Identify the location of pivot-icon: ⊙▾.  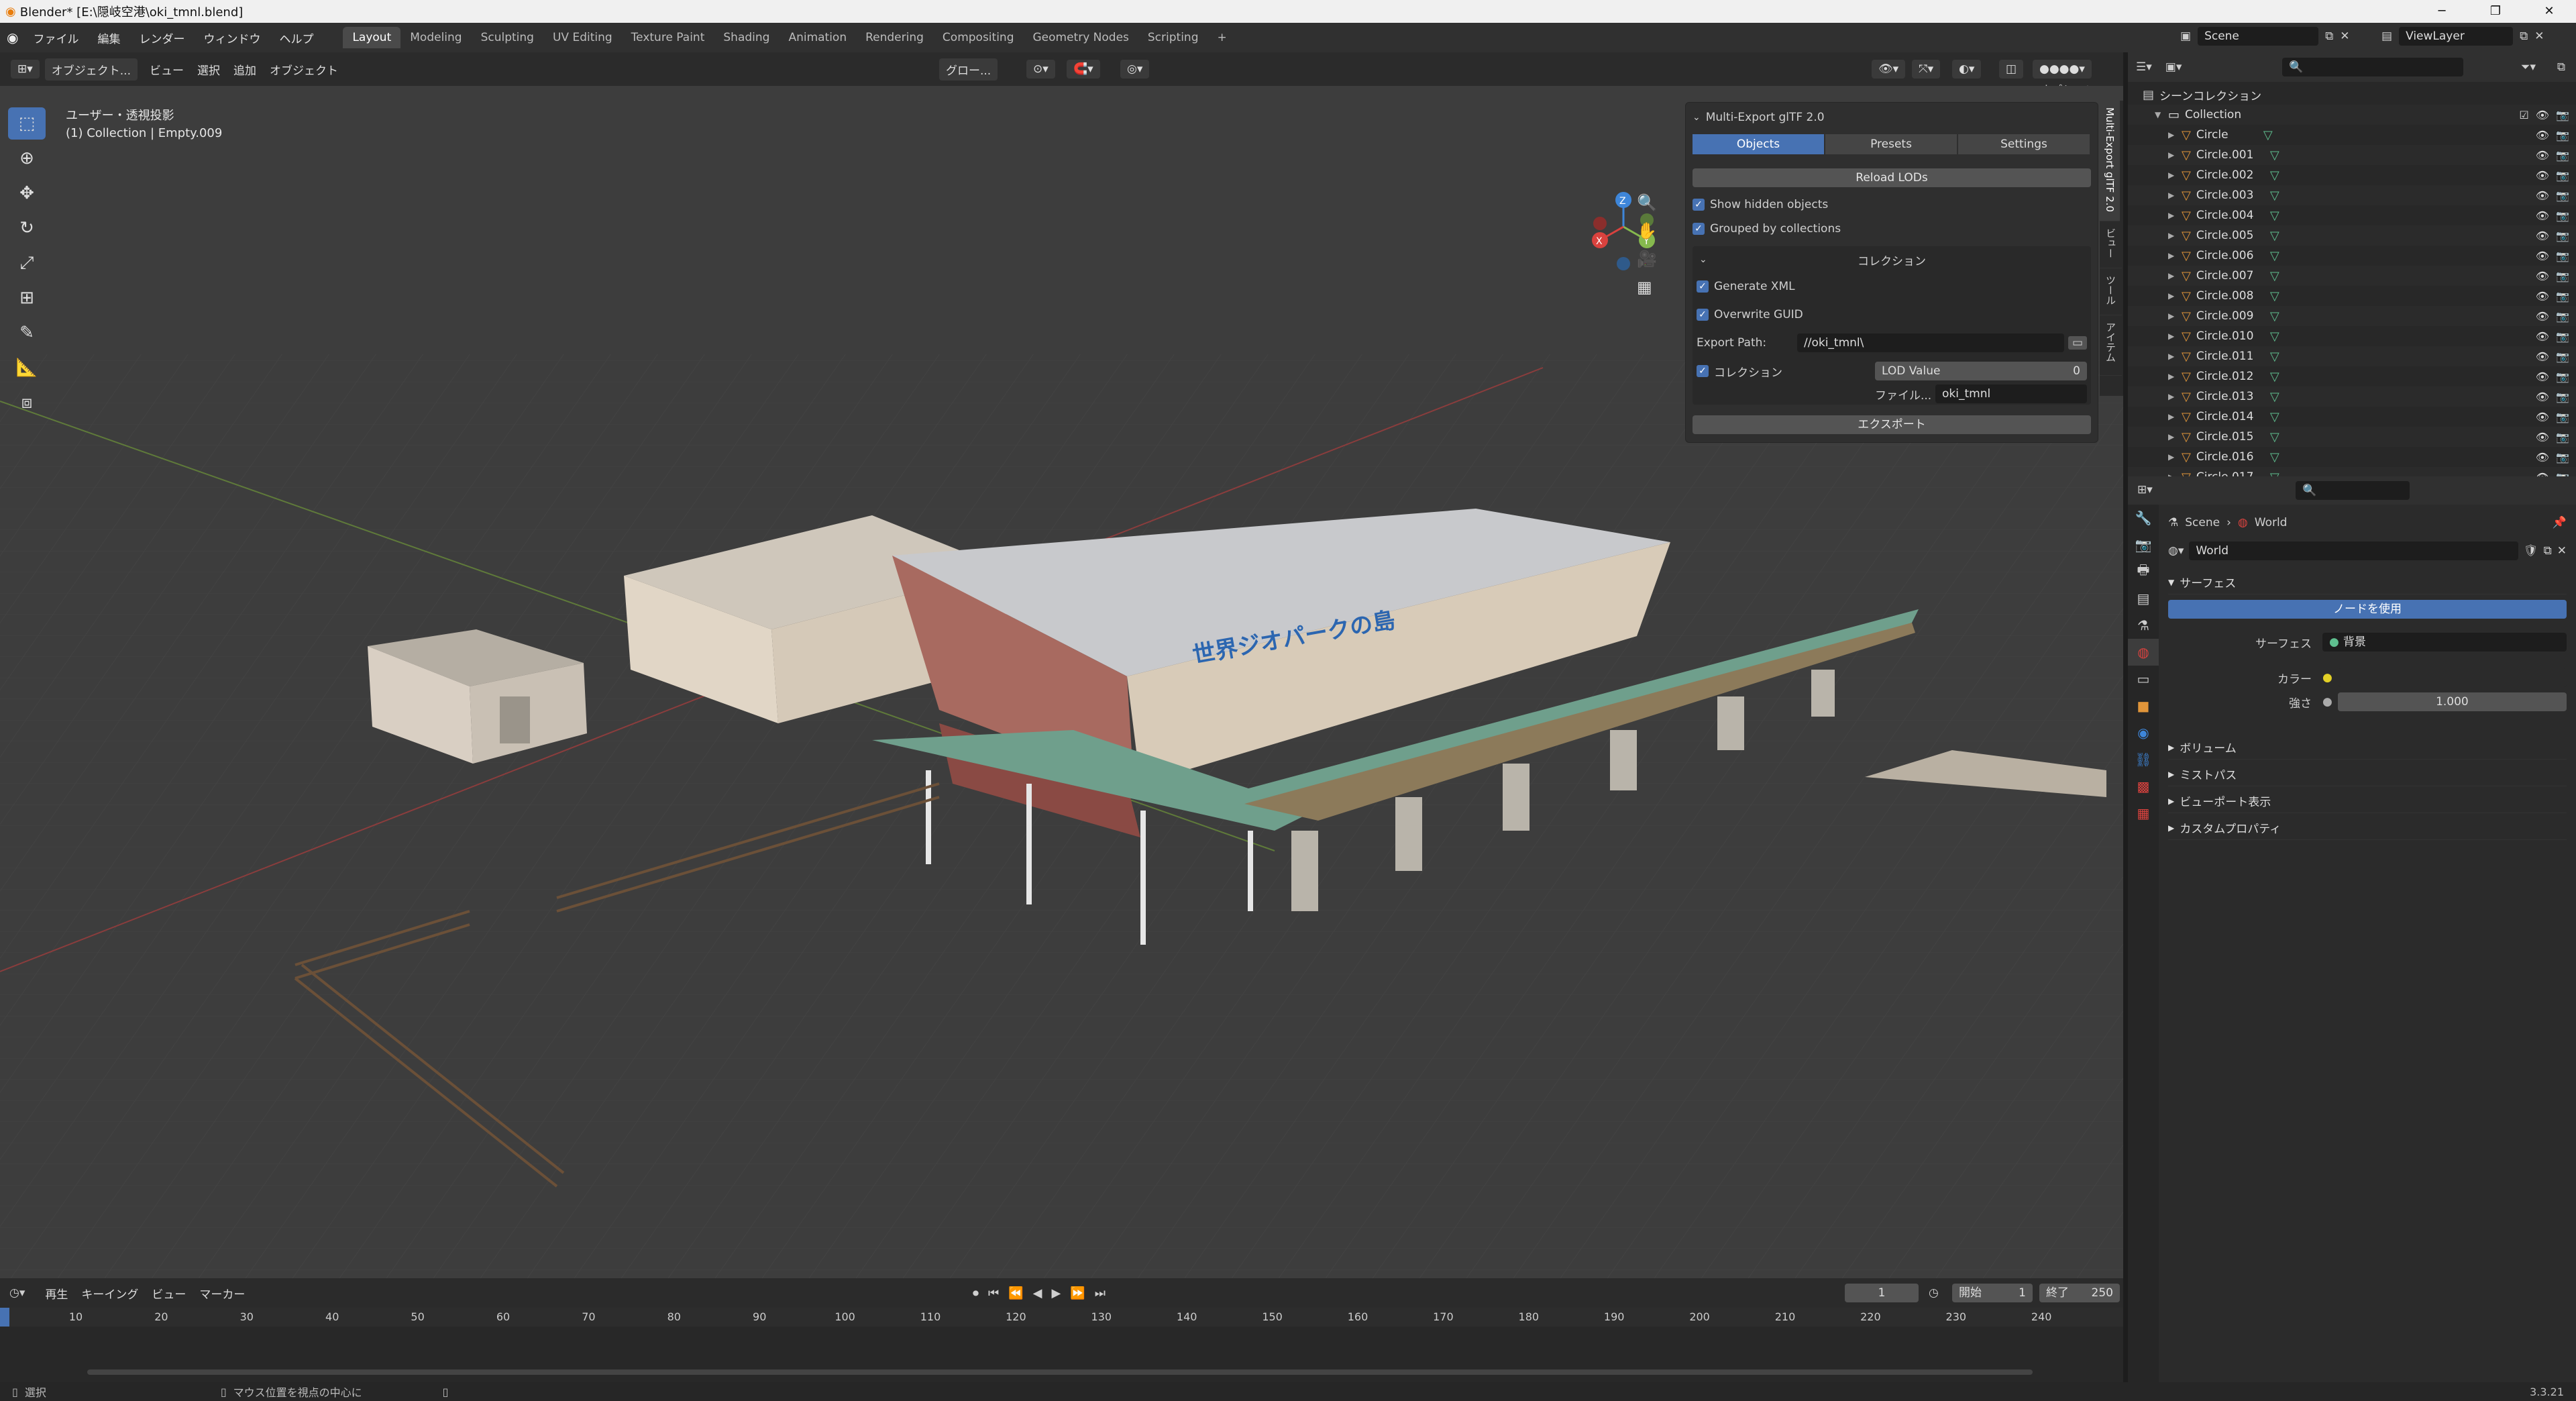
(1040, 69).